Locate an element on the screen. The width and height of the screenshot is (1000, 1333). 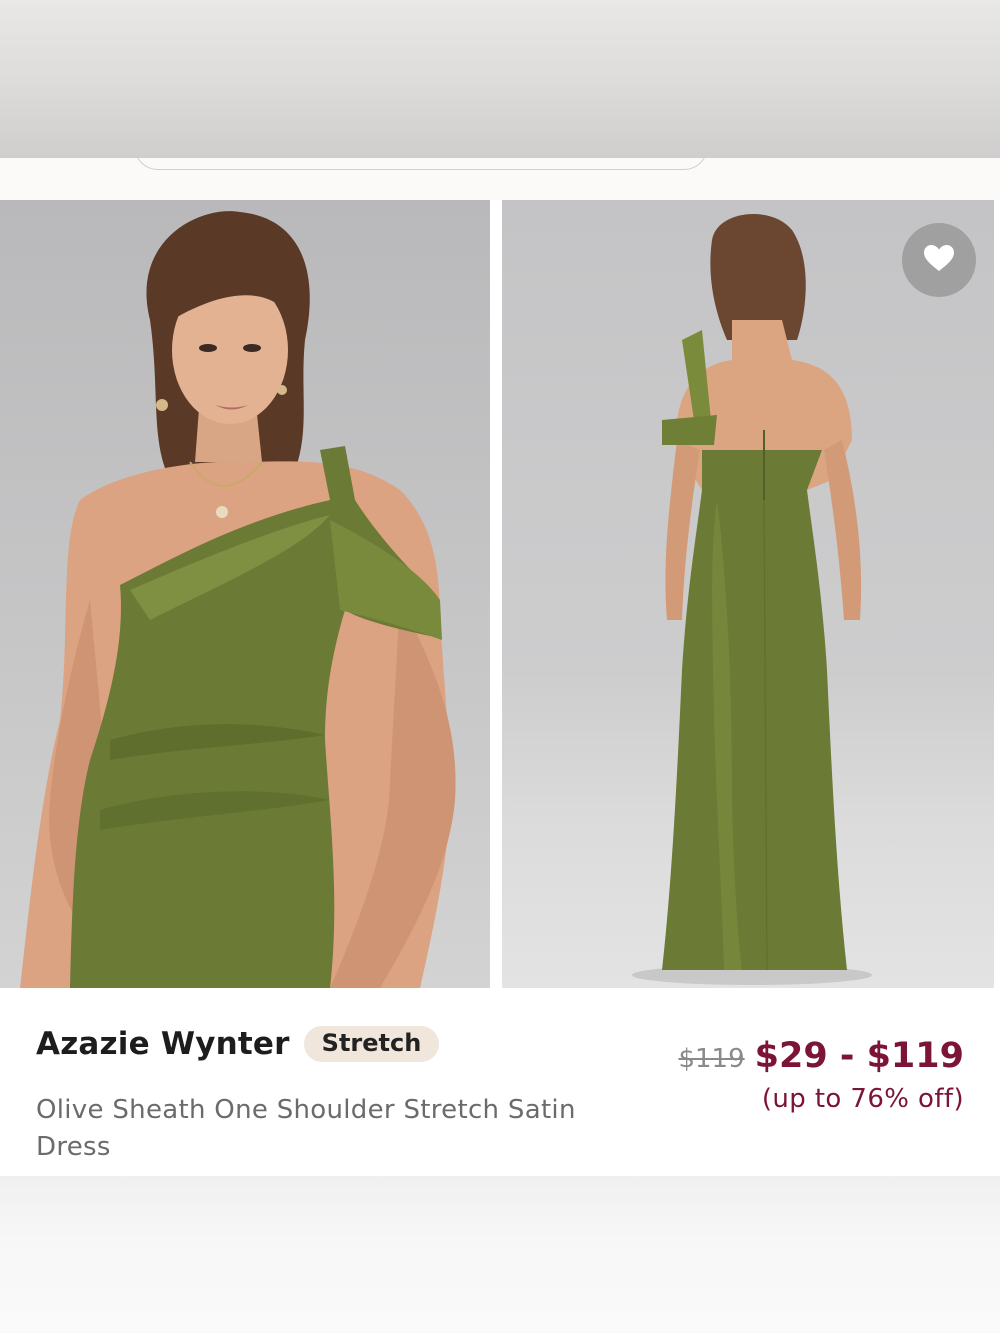
discount-text: (up to 76% off) is located at coordinates (862, 1099).